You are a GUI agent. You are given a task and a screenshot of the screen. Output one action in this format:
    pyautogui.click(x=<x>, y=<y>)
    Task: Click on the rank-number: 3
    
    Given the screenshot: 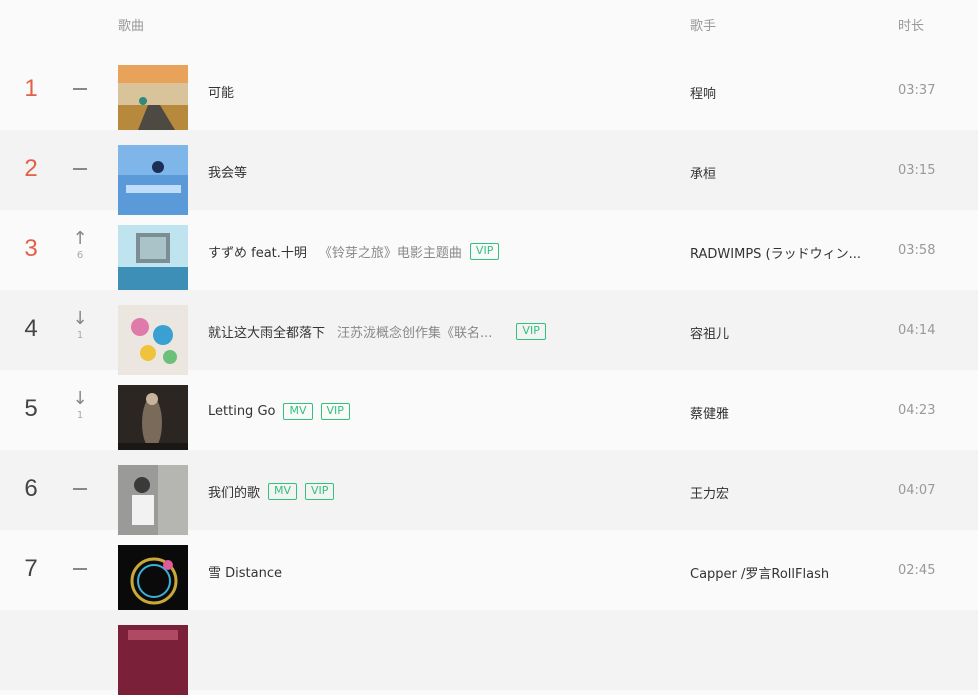 What is the action you would take?
    pyautogui.click(x=31, y=248)
    